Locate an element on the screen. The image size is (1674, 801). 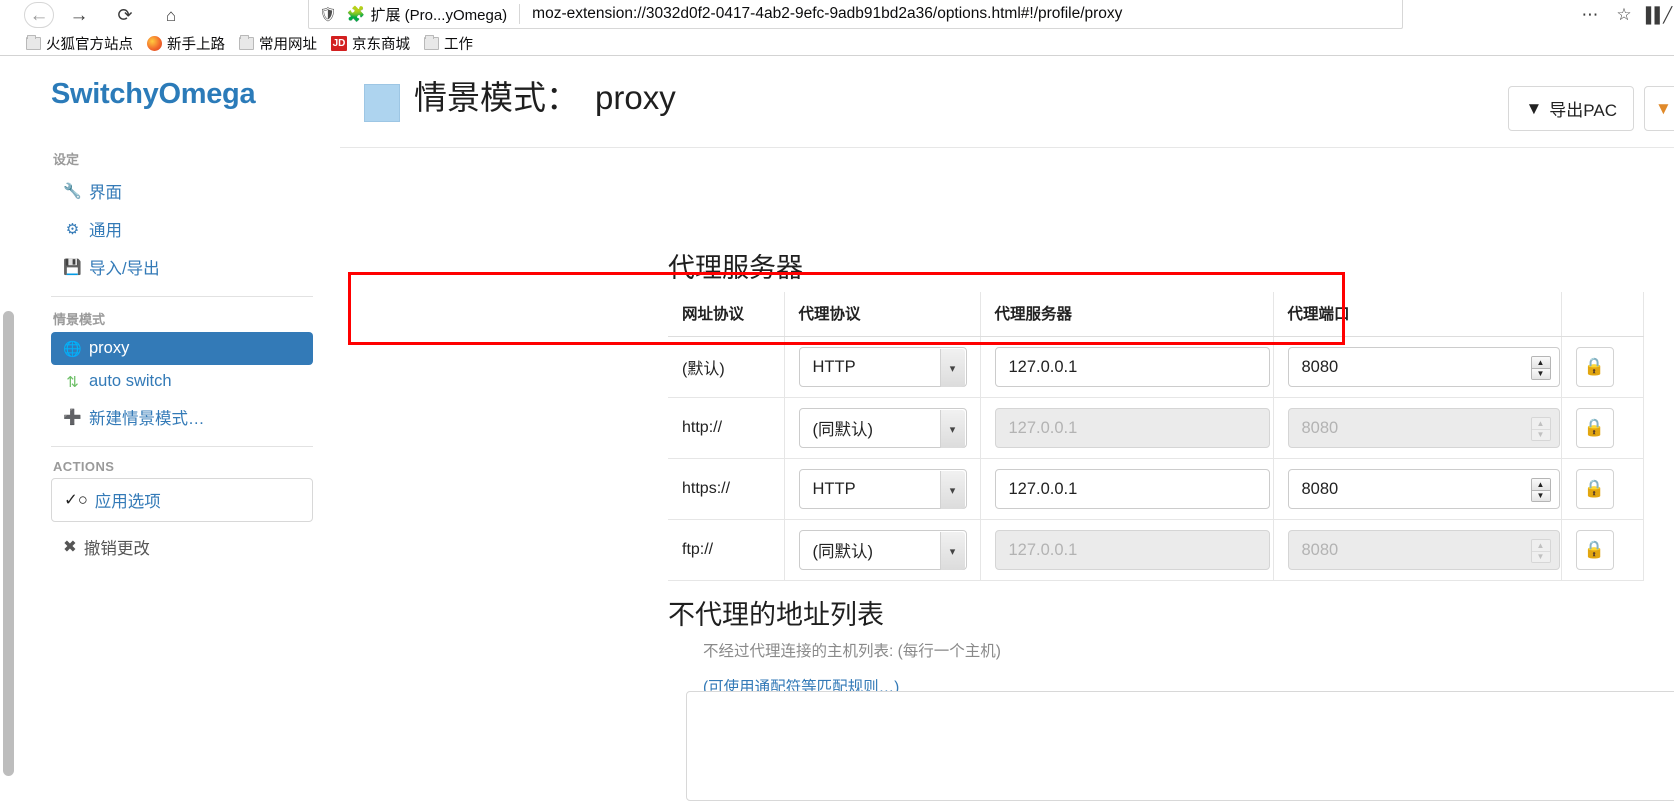
chrome-right-controls: ⋯ ☆ ▌▌╱ is located at coordinates (1624, 15).